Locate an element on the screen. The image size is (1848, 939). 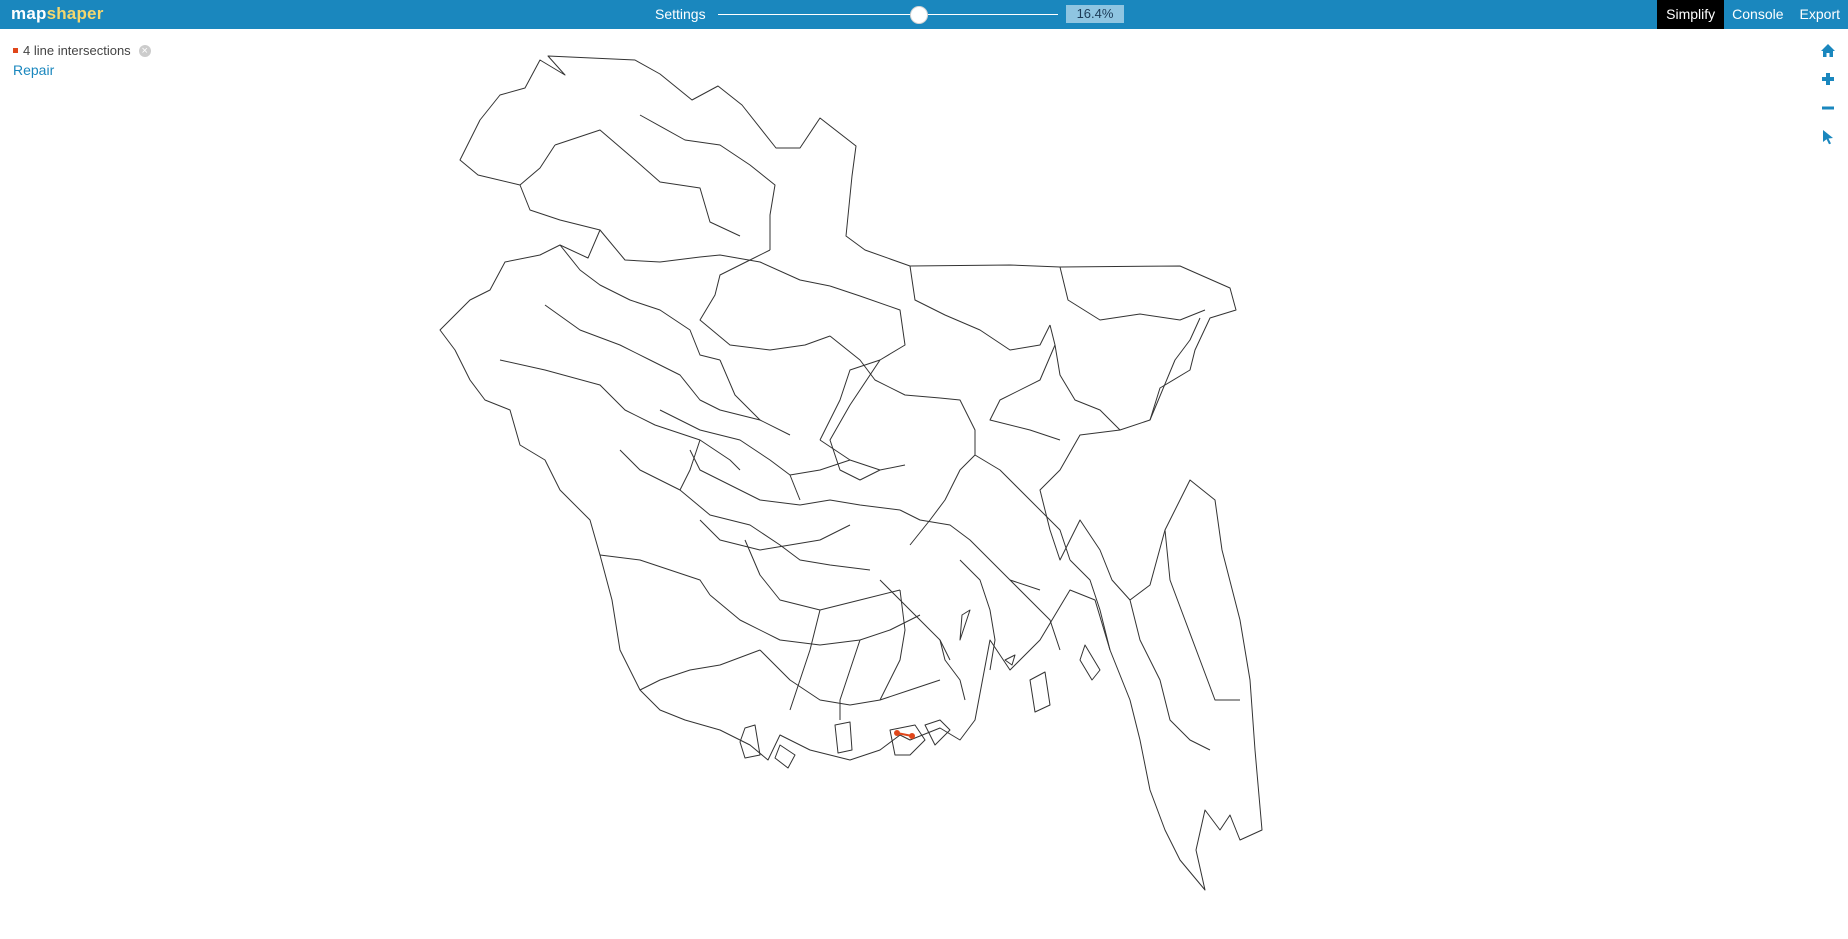
console-button: Console is located at coordinates (1757, 14).